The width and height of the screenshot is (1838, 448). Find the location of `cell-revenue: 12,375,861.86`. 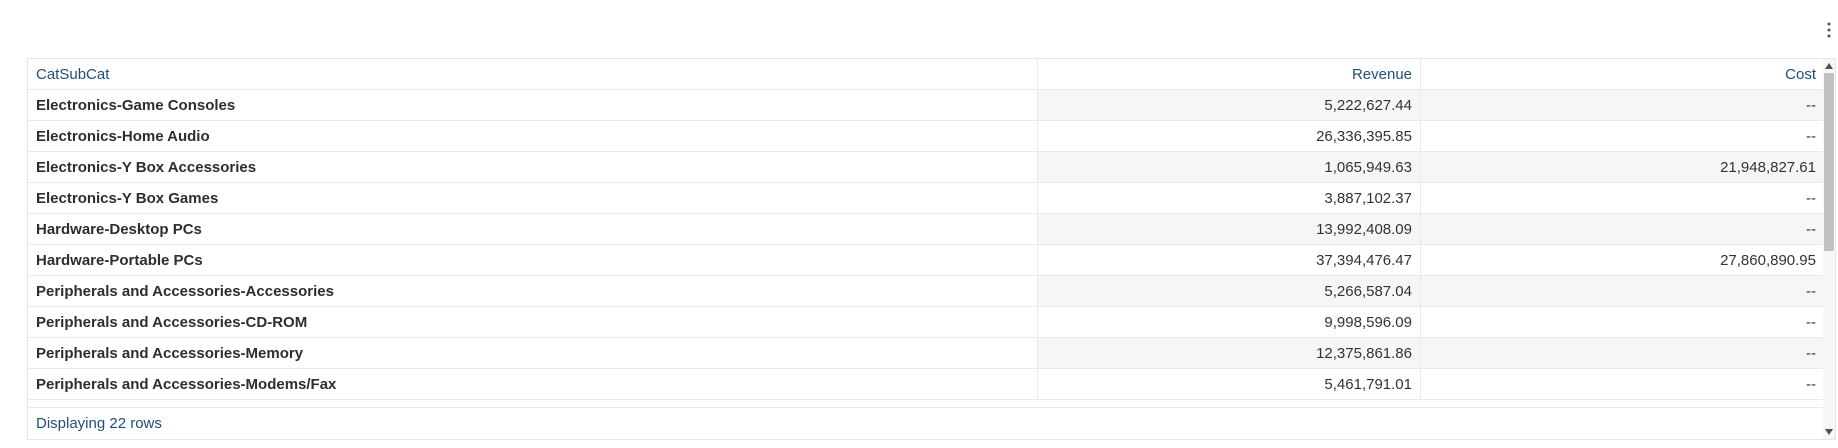

cell-revenue: 12,375,861.86 is located at coordinates (1229, 353).